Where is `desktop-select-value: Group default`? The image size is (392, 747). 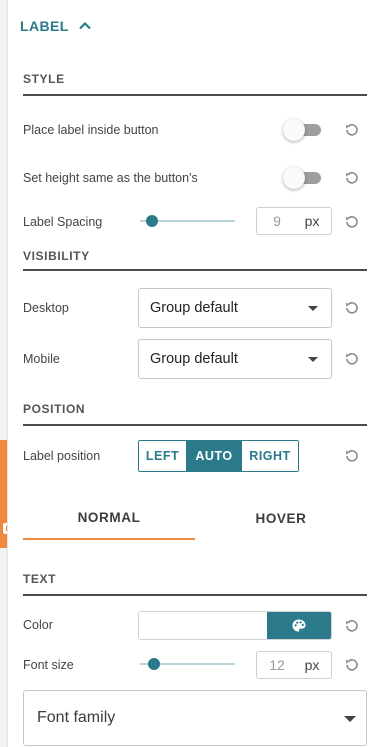 desktop-select-value: Group default is located at coordinates (194, 308).